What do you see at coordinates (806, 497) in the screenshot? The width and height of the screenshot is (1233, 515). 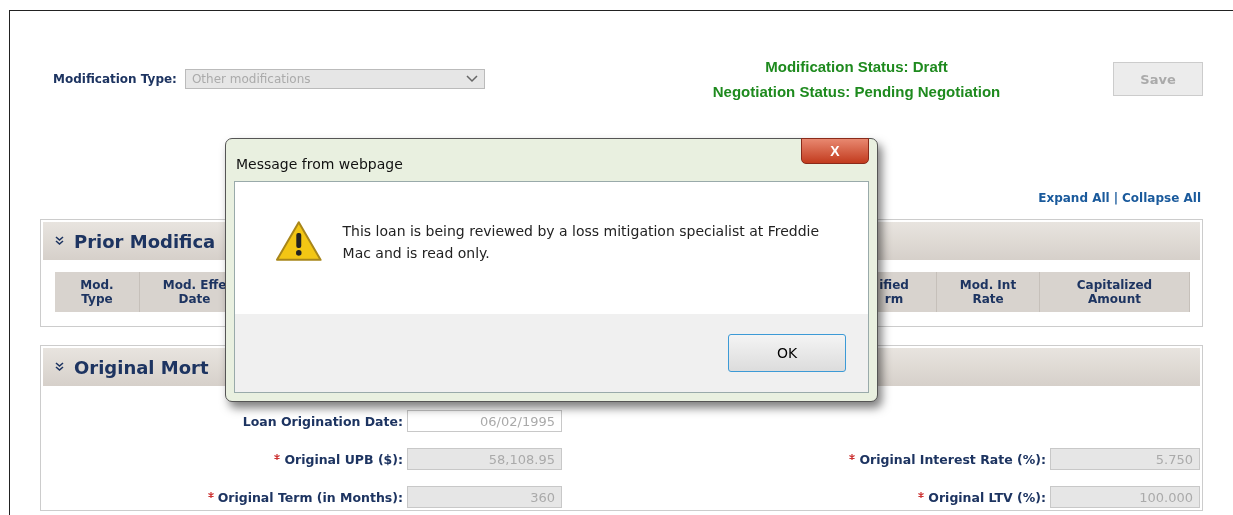 I see `field-label: Original LTV (%):` at bounding box center [806, 497].